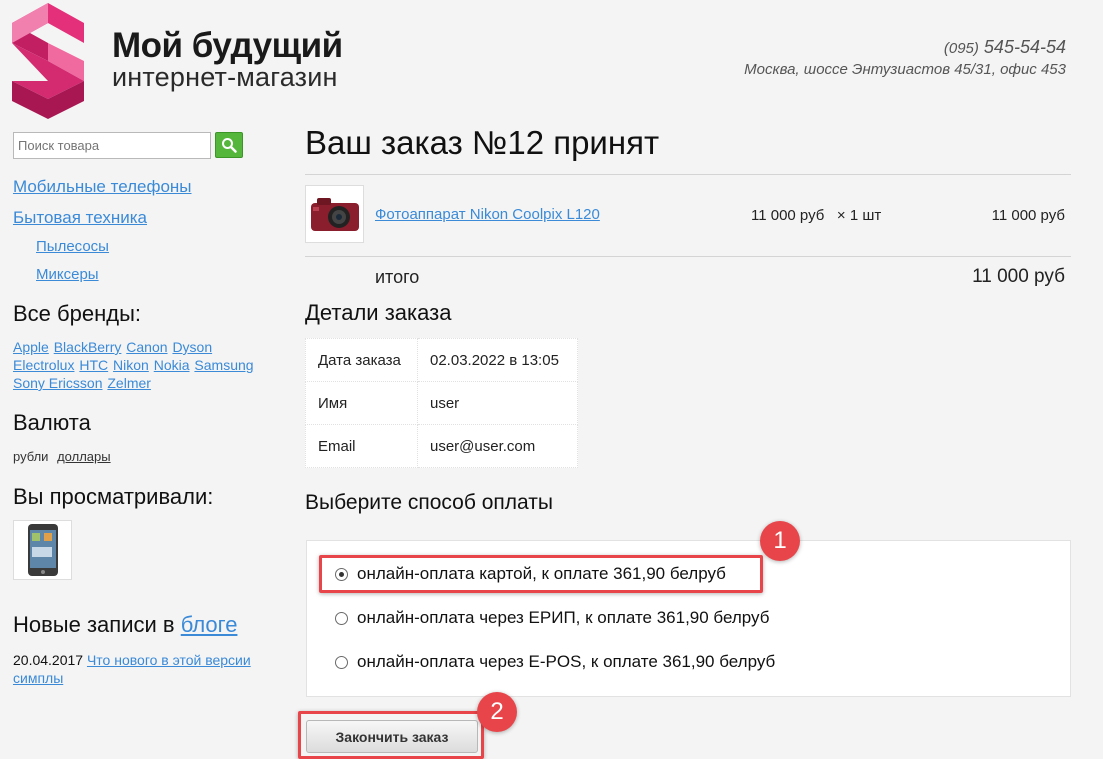 Image resolution: width=1103 pixels, height=759 pixels. Describe the element at coordinates (378, 312) in the screenshot. I see `details-heading: Детали заказа` at that location.